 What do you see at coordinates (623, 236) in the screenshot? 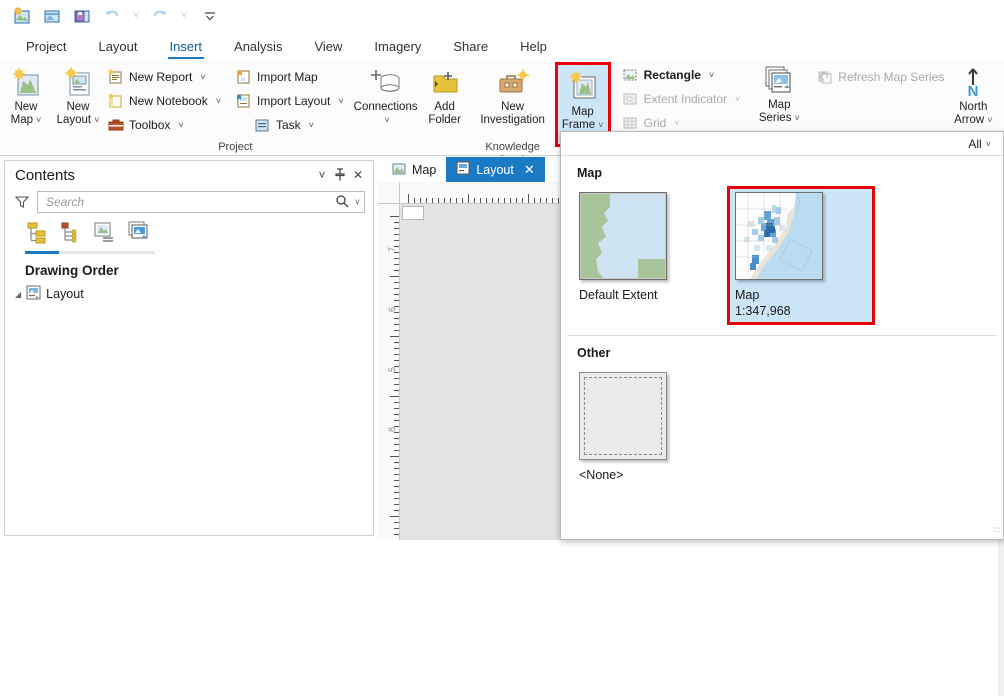
I see `default-extent-thumb` at bounding box center [623, 236].